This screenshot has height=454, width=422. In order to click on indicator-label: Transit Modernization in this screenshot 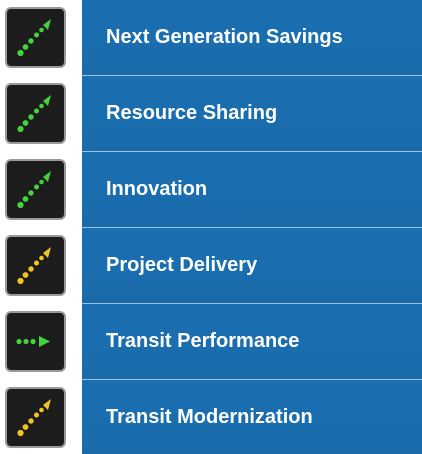, I will do `click(209, 417)`.